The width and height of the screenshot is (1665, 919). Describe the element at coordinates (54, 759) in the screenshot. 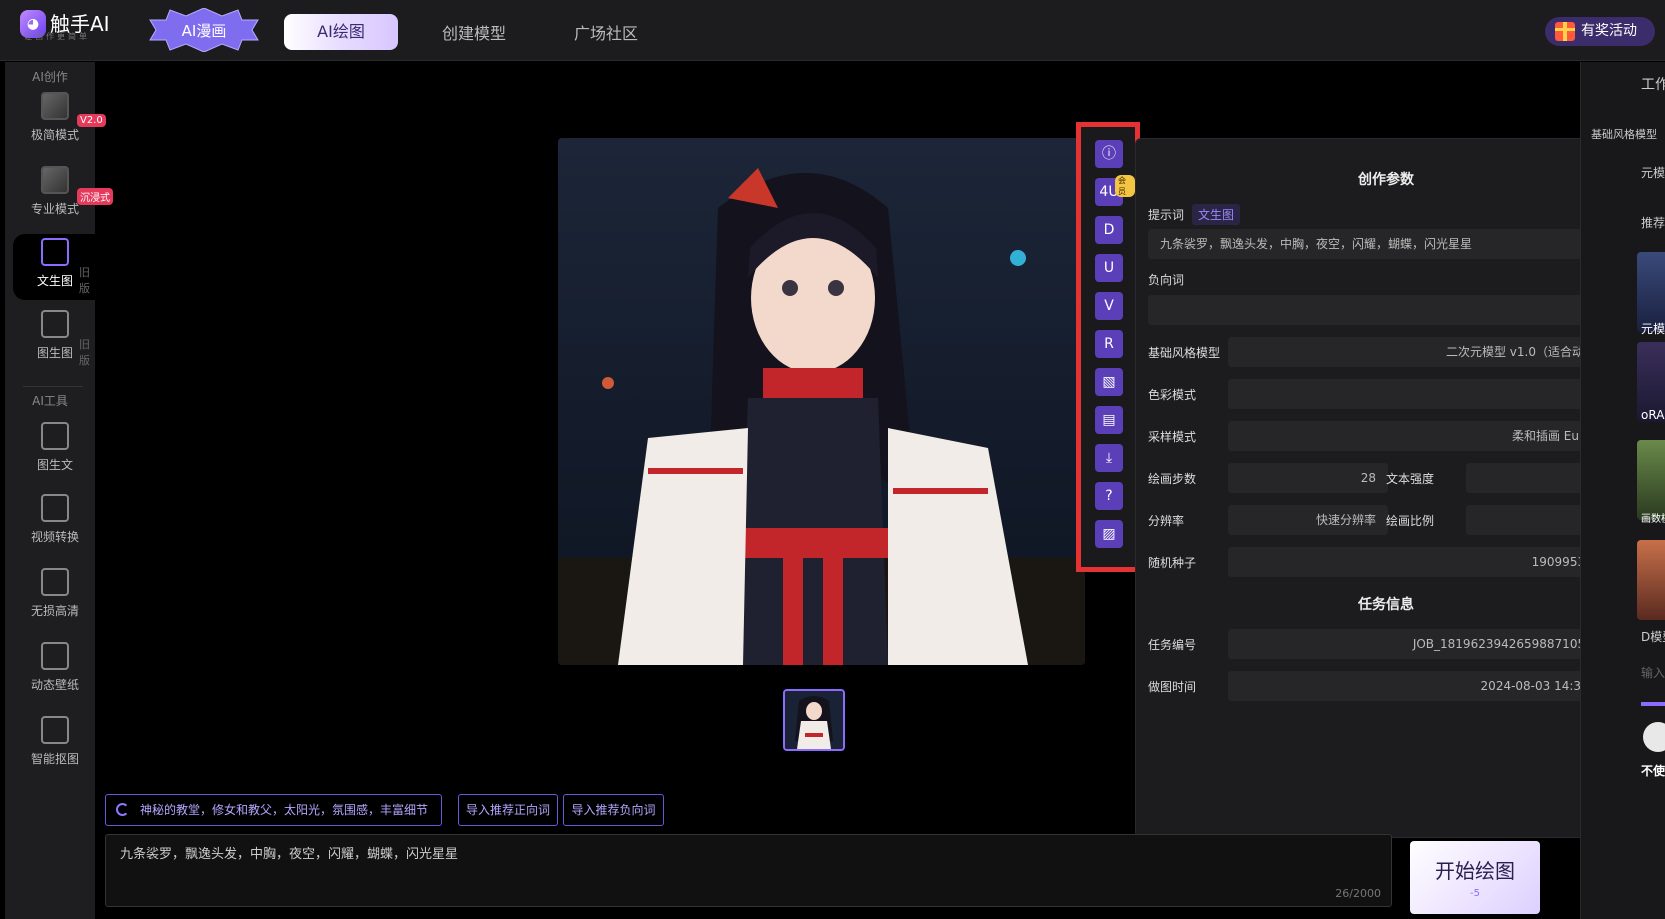

I see `sidebar-item-label: 智能抠图` at that location.